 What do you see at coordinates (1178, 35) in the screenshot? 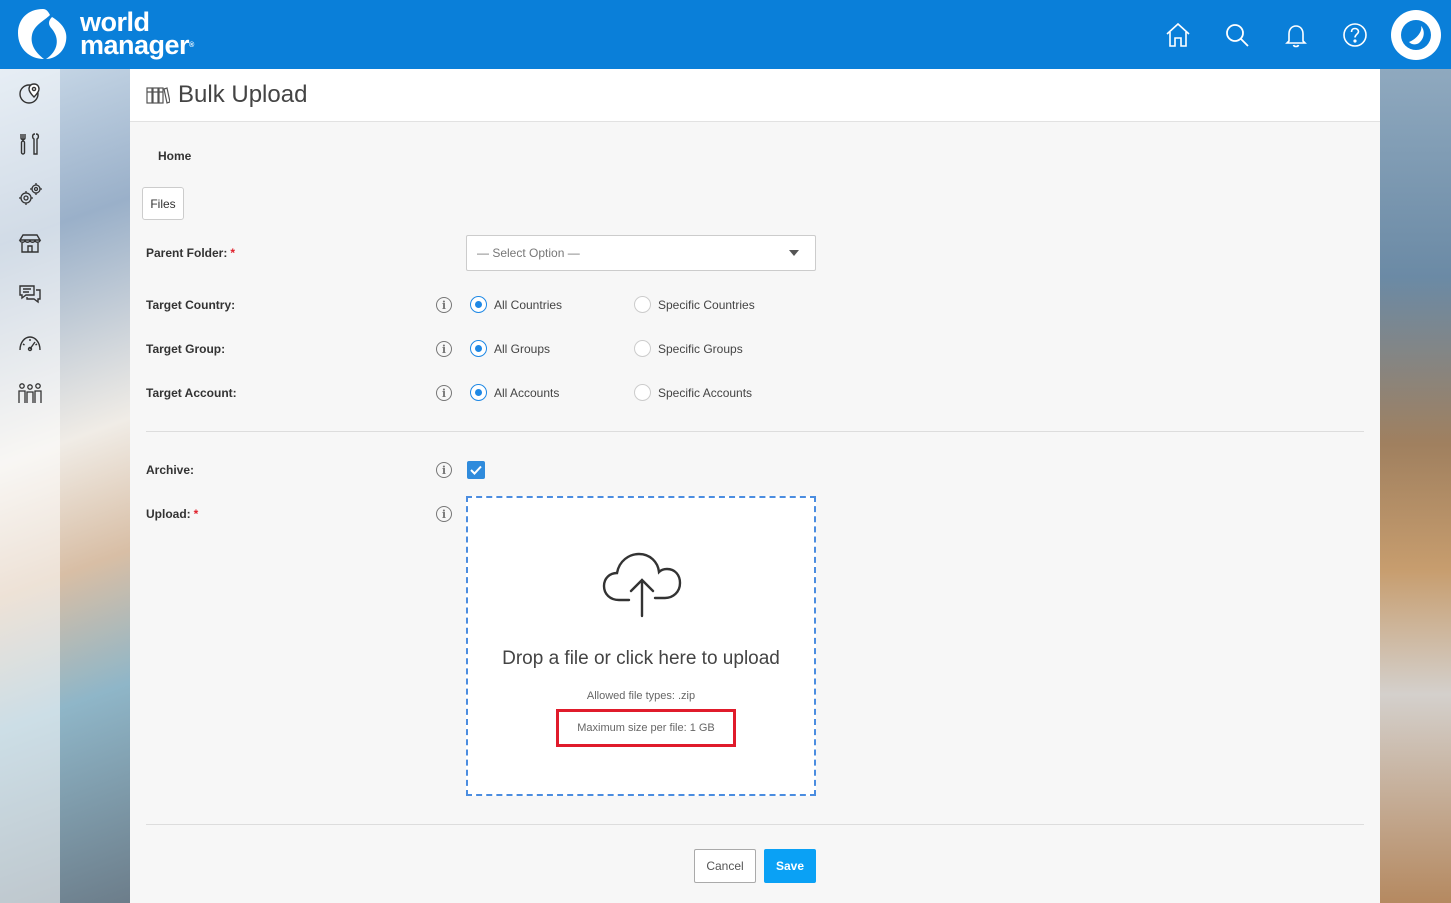
I see `home-icon` at bounding box center [1178, 35].